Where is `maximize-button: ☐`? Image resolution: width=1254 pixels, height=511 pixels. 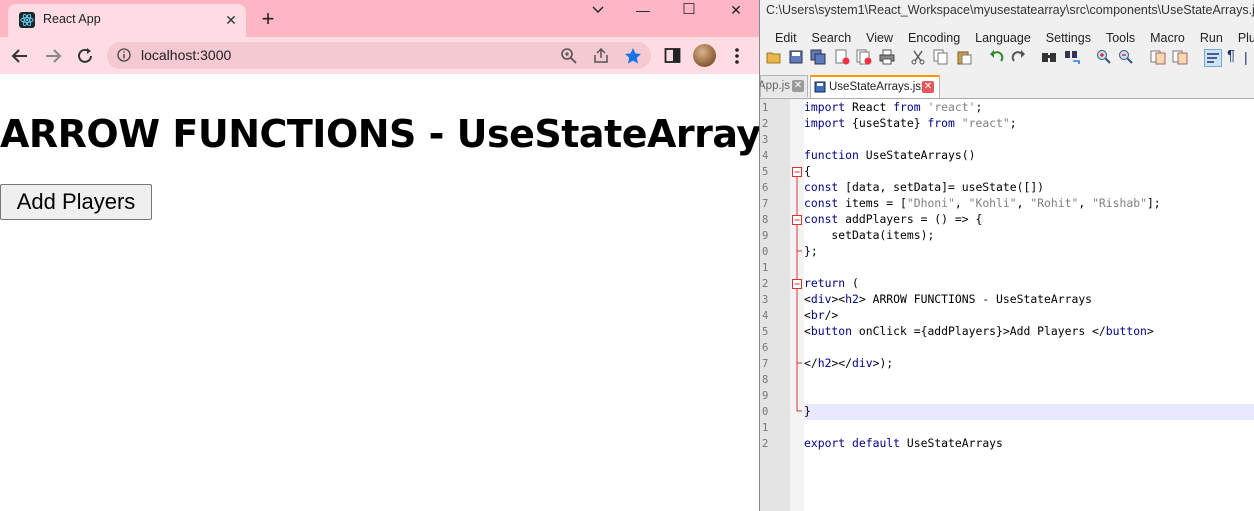
maximize-button: ☐ is located at coordinates (689, 15).